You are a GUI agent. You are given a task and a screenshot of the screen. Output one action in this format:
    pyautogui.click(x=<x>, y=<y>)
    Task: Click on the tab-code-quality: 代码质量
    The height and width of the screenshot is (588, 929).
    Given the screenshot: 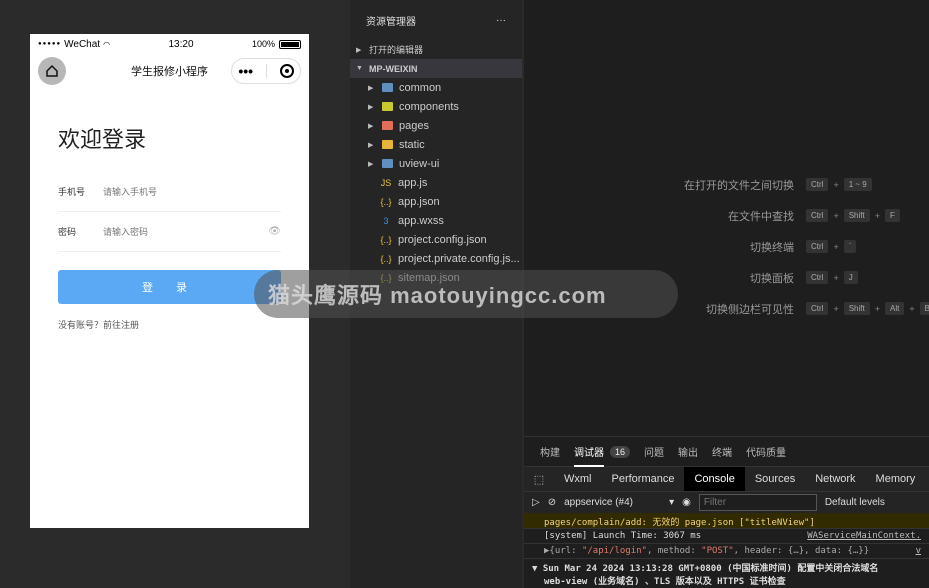 What is the action you would take?
    pyautogui.click(x=766, y=451)
    